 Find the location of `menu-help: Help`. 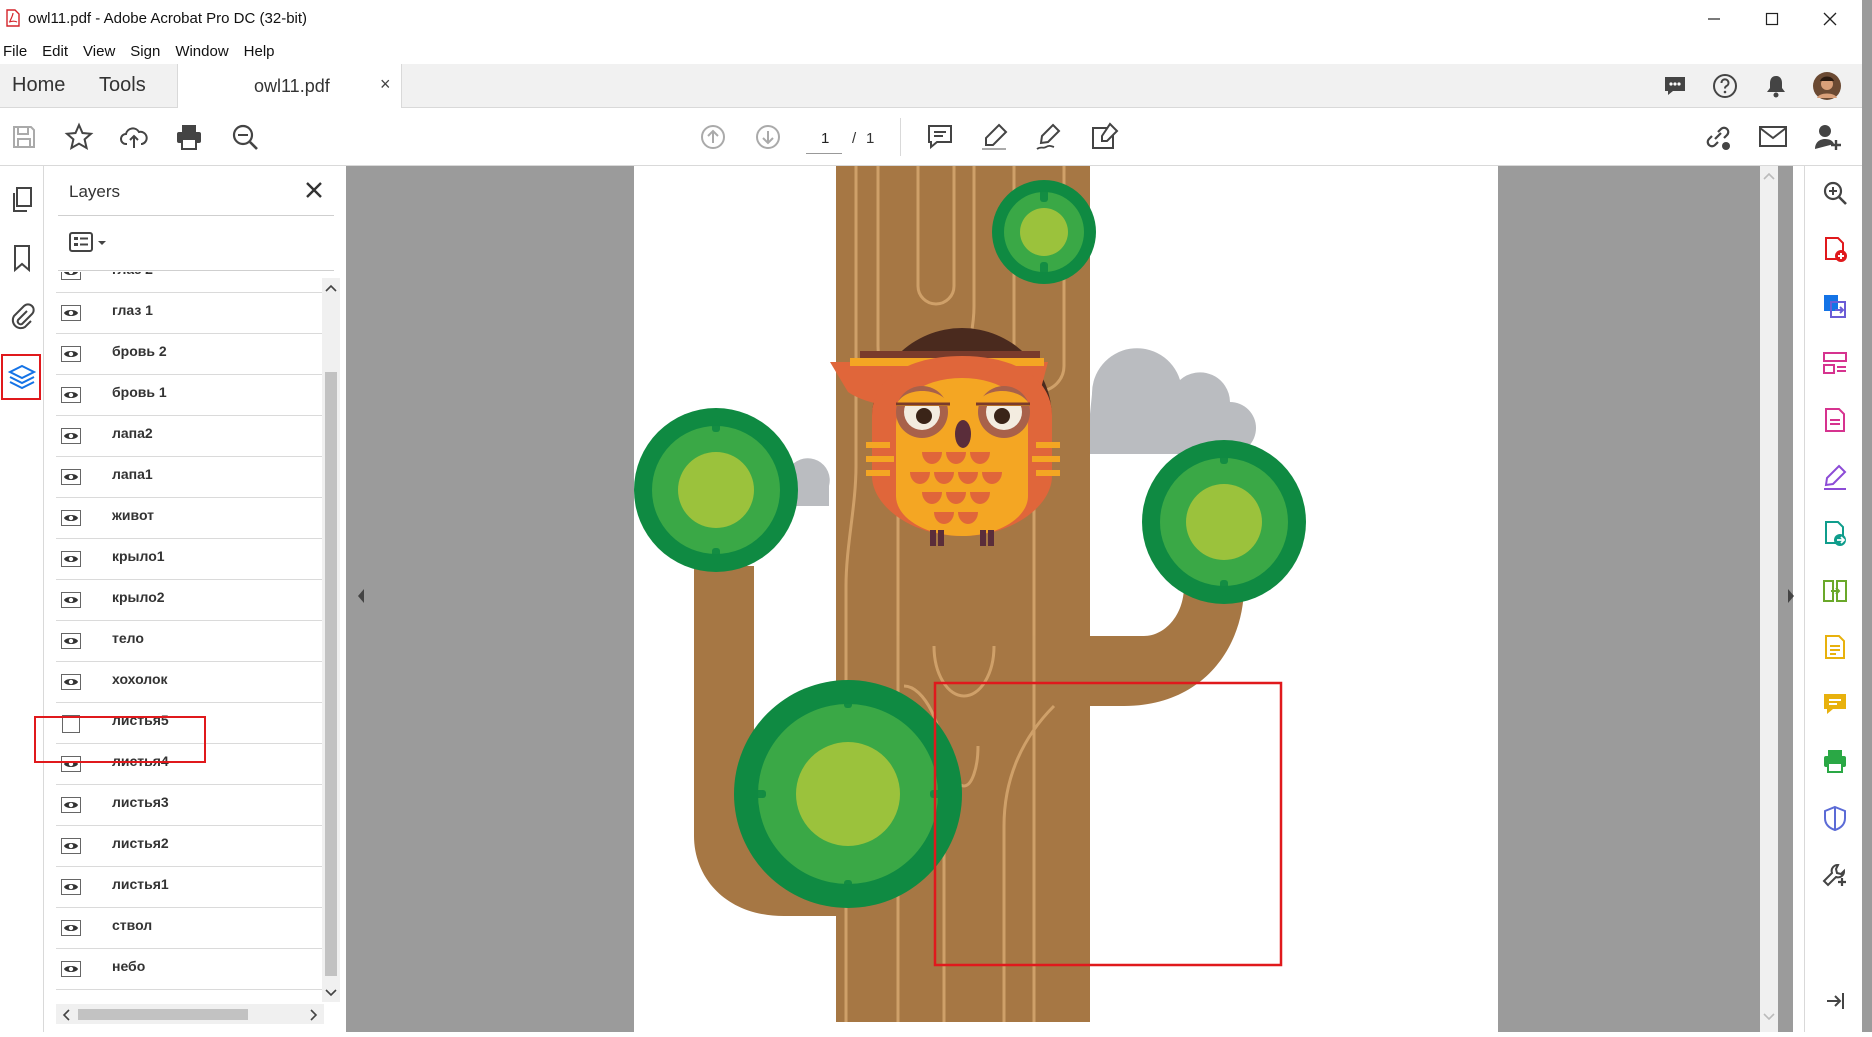

menu-help: Help is located at coordinates (259, 51).